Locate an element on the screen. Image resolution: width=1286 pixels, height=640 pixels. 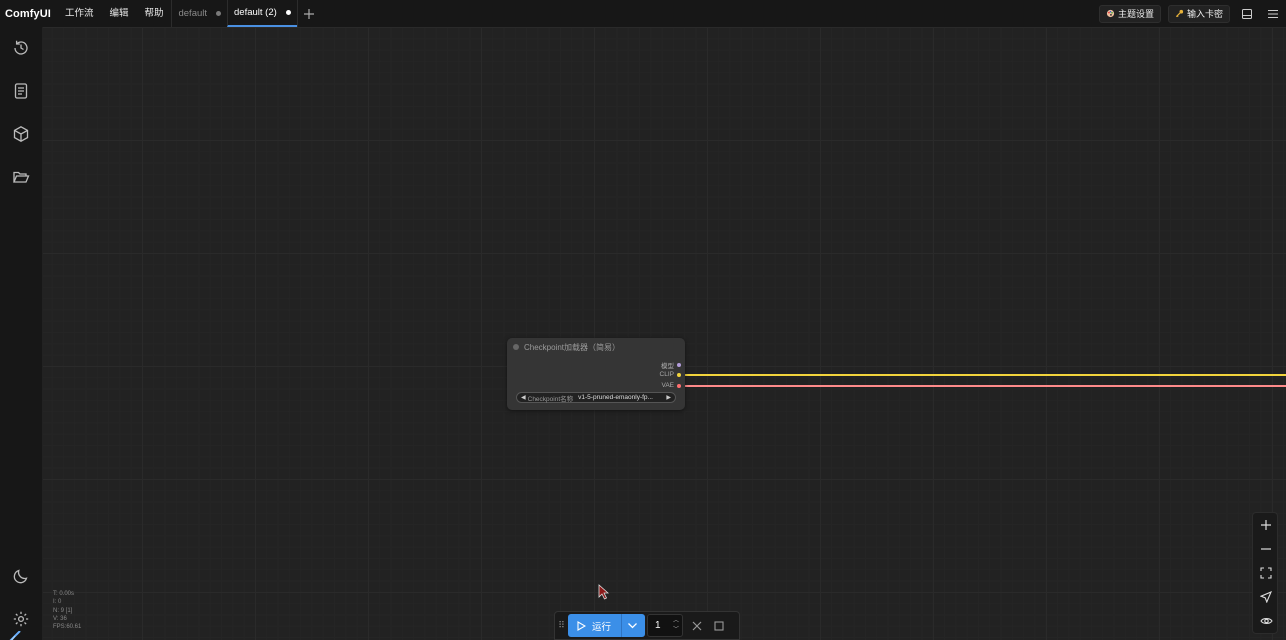
canvas-stats: T: 0.00s I: 0 N: 9 [1] V: 36 FPS:60.61 is located at coordinates (67, 610).